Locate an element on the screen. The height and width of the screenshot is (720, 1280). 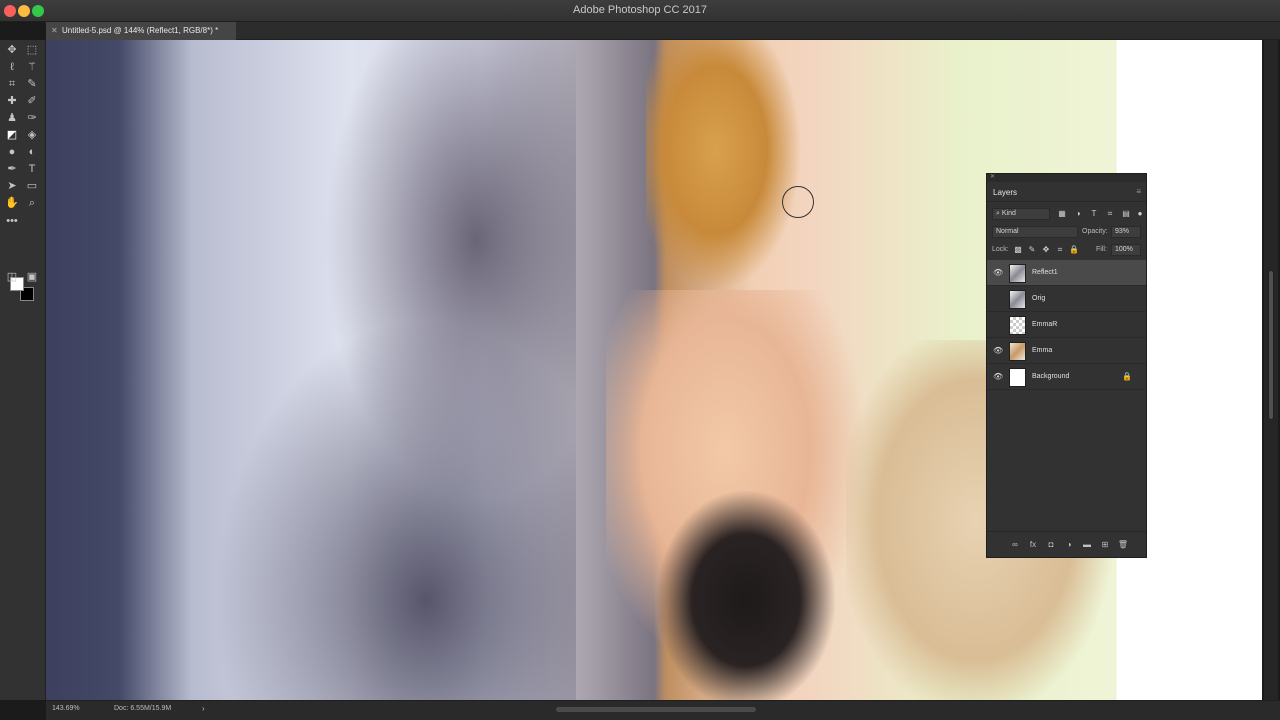
new-group-icon: ▬ is located at coordinates (1087, 545).